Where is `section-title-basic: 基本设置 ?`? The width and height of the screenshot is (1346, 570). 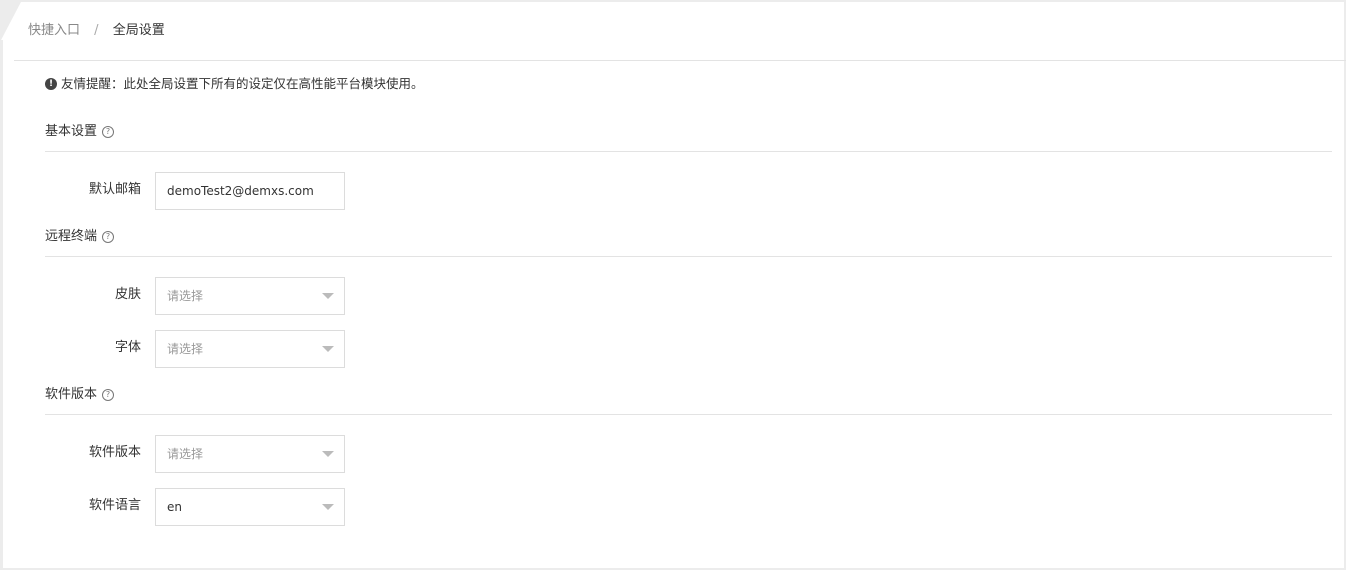
section-title-basic: 基本设置 ? is located at coordinates (80, 132).